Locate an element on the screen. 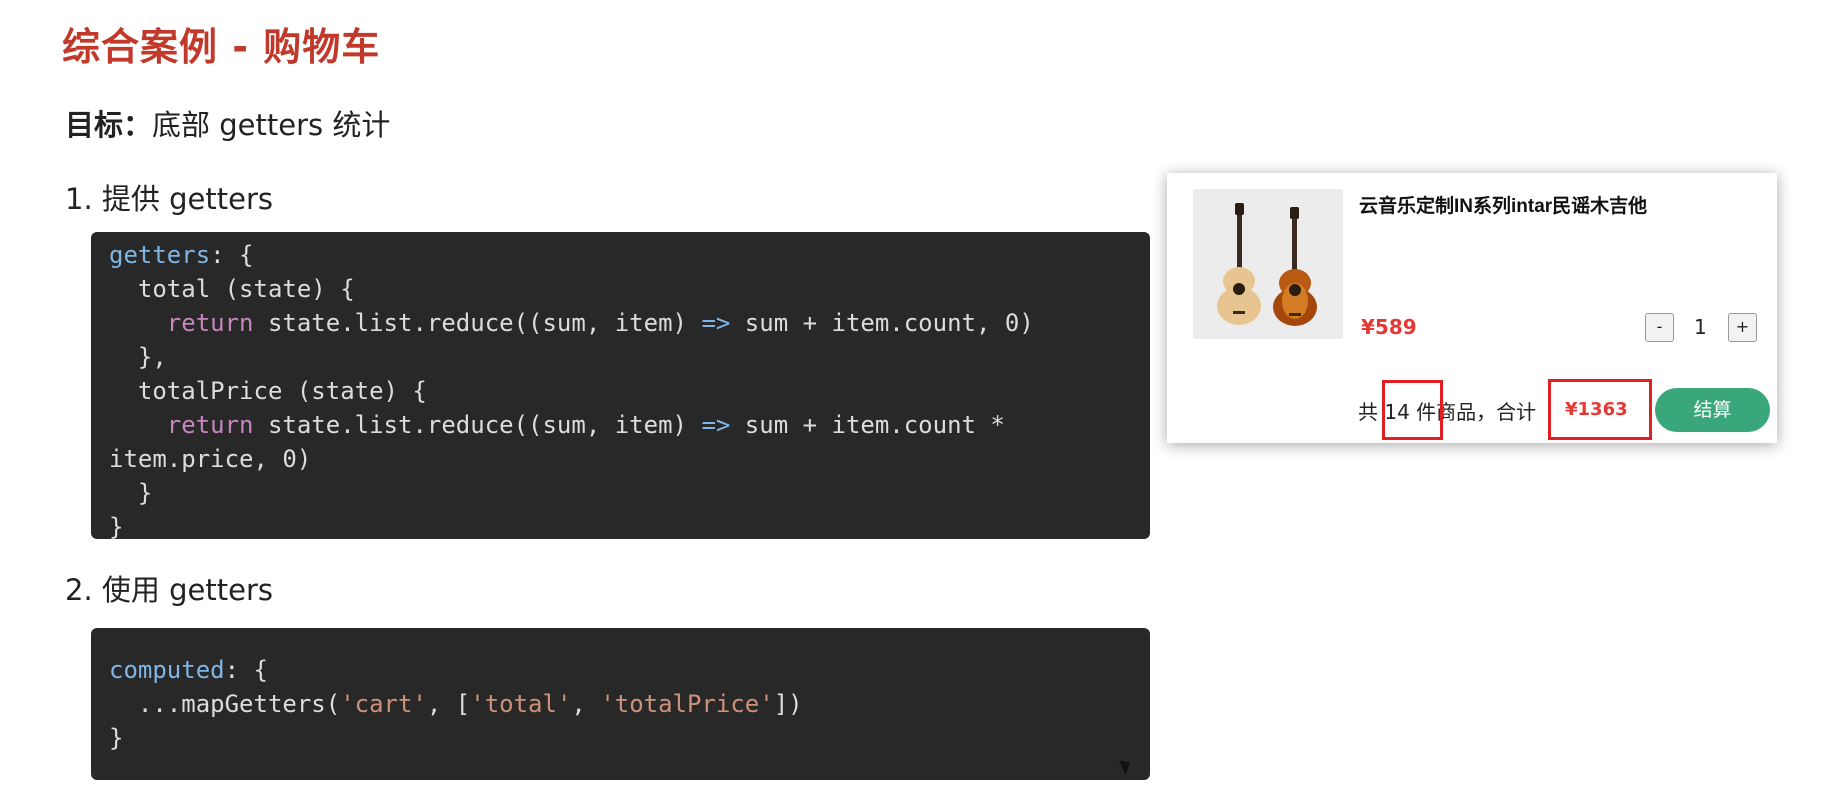 The width and height of the screenshot is (1825, 802). page-title: 综合案例 - 购物车 is located at coordinates (221, 47).